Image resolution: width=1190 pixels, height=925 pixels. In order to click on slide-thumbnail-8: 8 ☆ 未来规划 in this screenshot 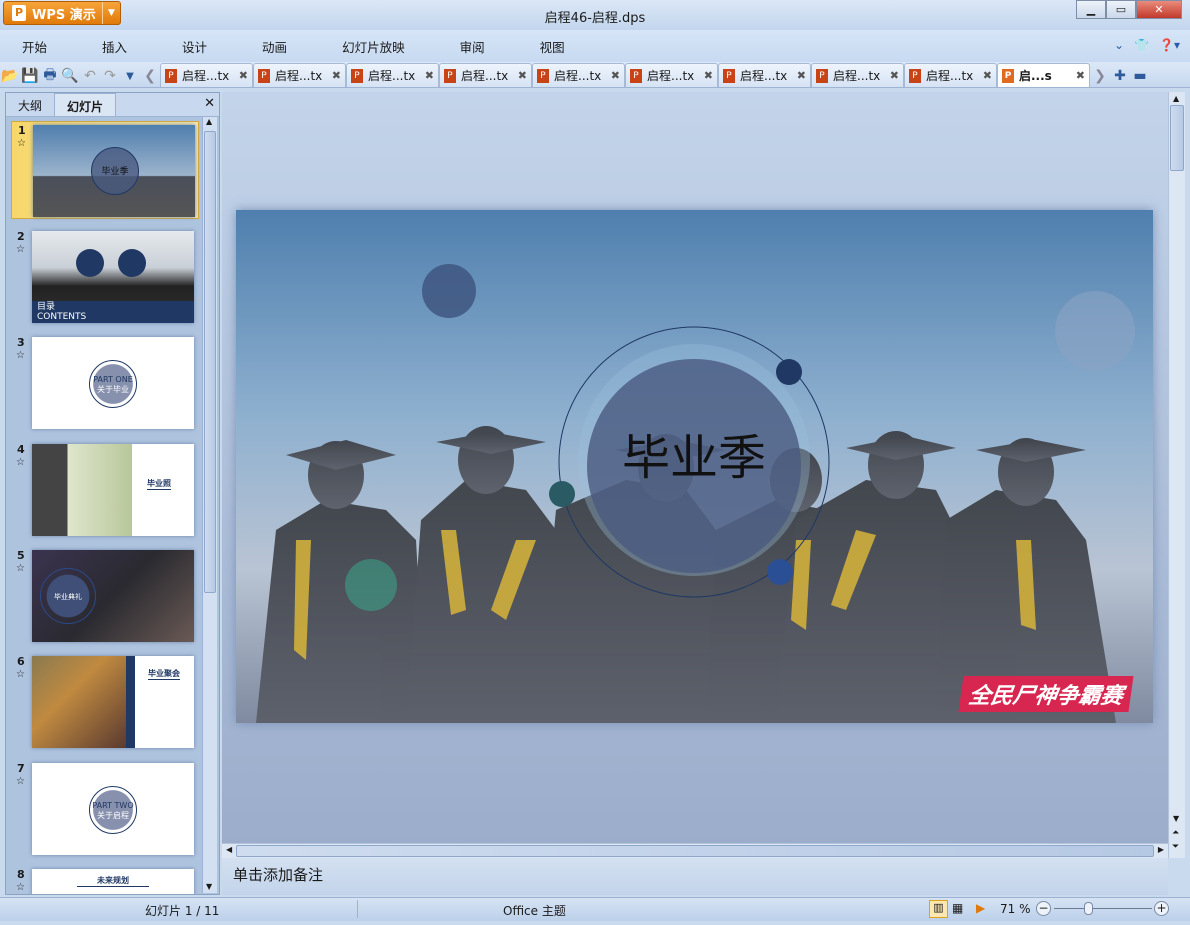, I will do `click(105, 880)`.